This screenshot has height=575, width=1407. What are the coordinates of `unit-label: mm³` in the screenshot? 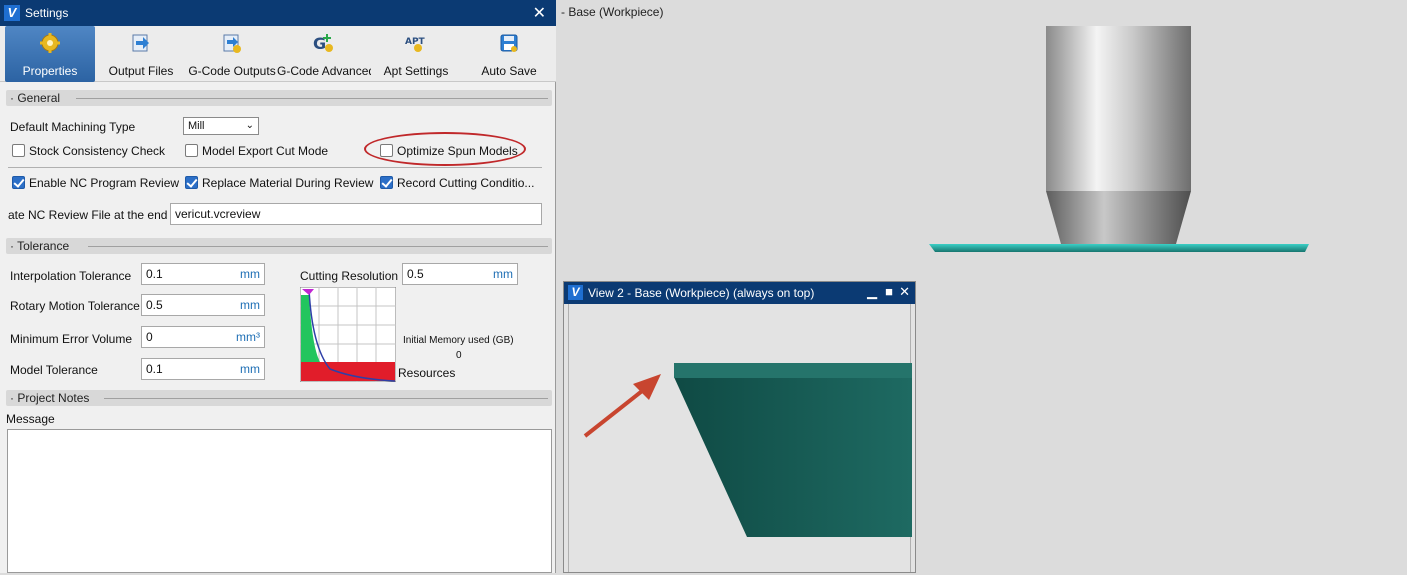 It's located at (248, 337).